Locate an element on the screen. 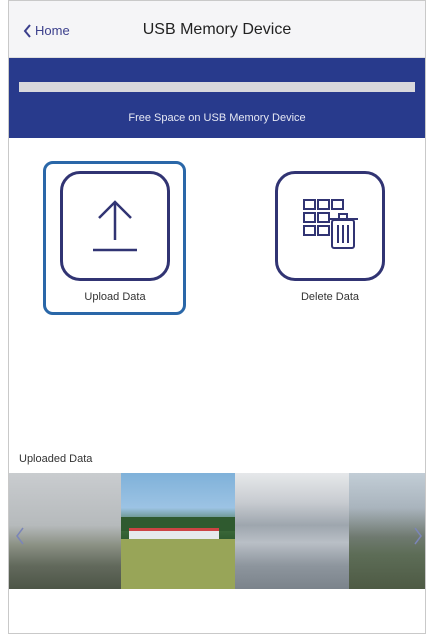  upload-icon is located at coordinates (115, 226).